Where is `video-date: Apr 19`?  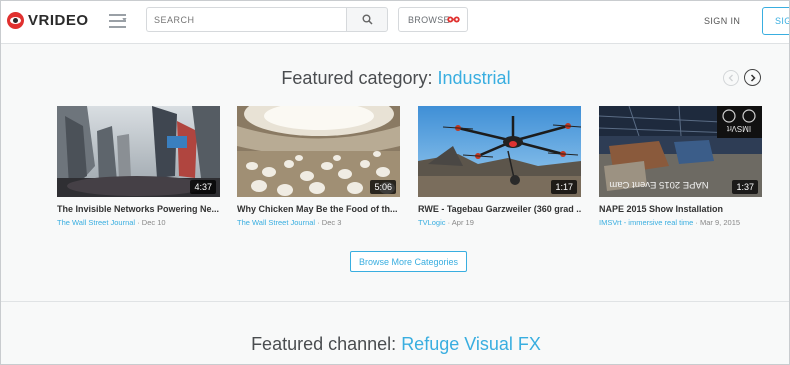 video-date: Apr 19 is located at coordinates (462, 222).